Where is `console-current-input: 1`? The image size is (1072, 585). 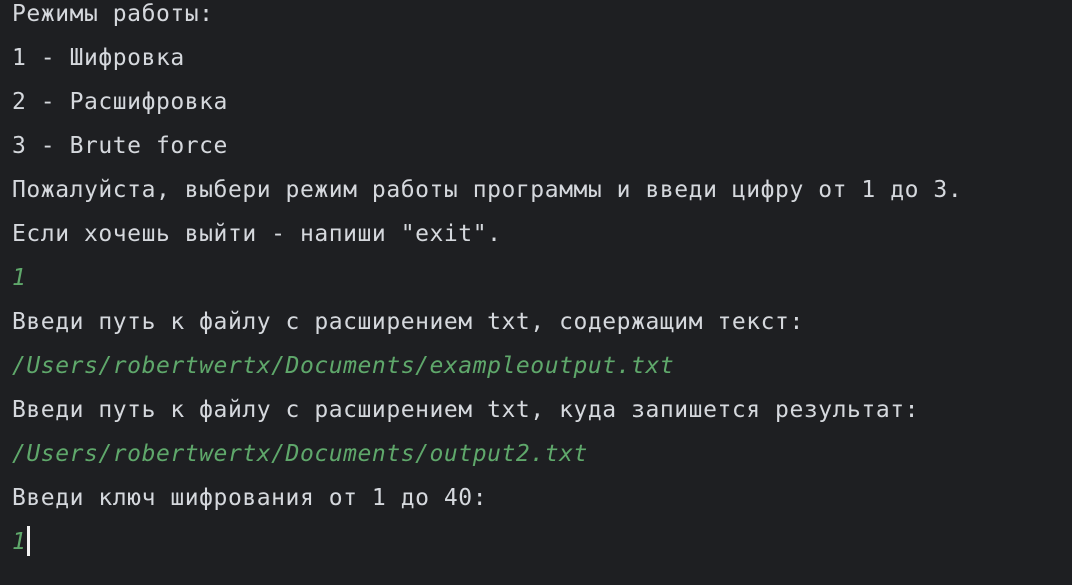 console-current-input: 1 is located at coordinates (542, 542).